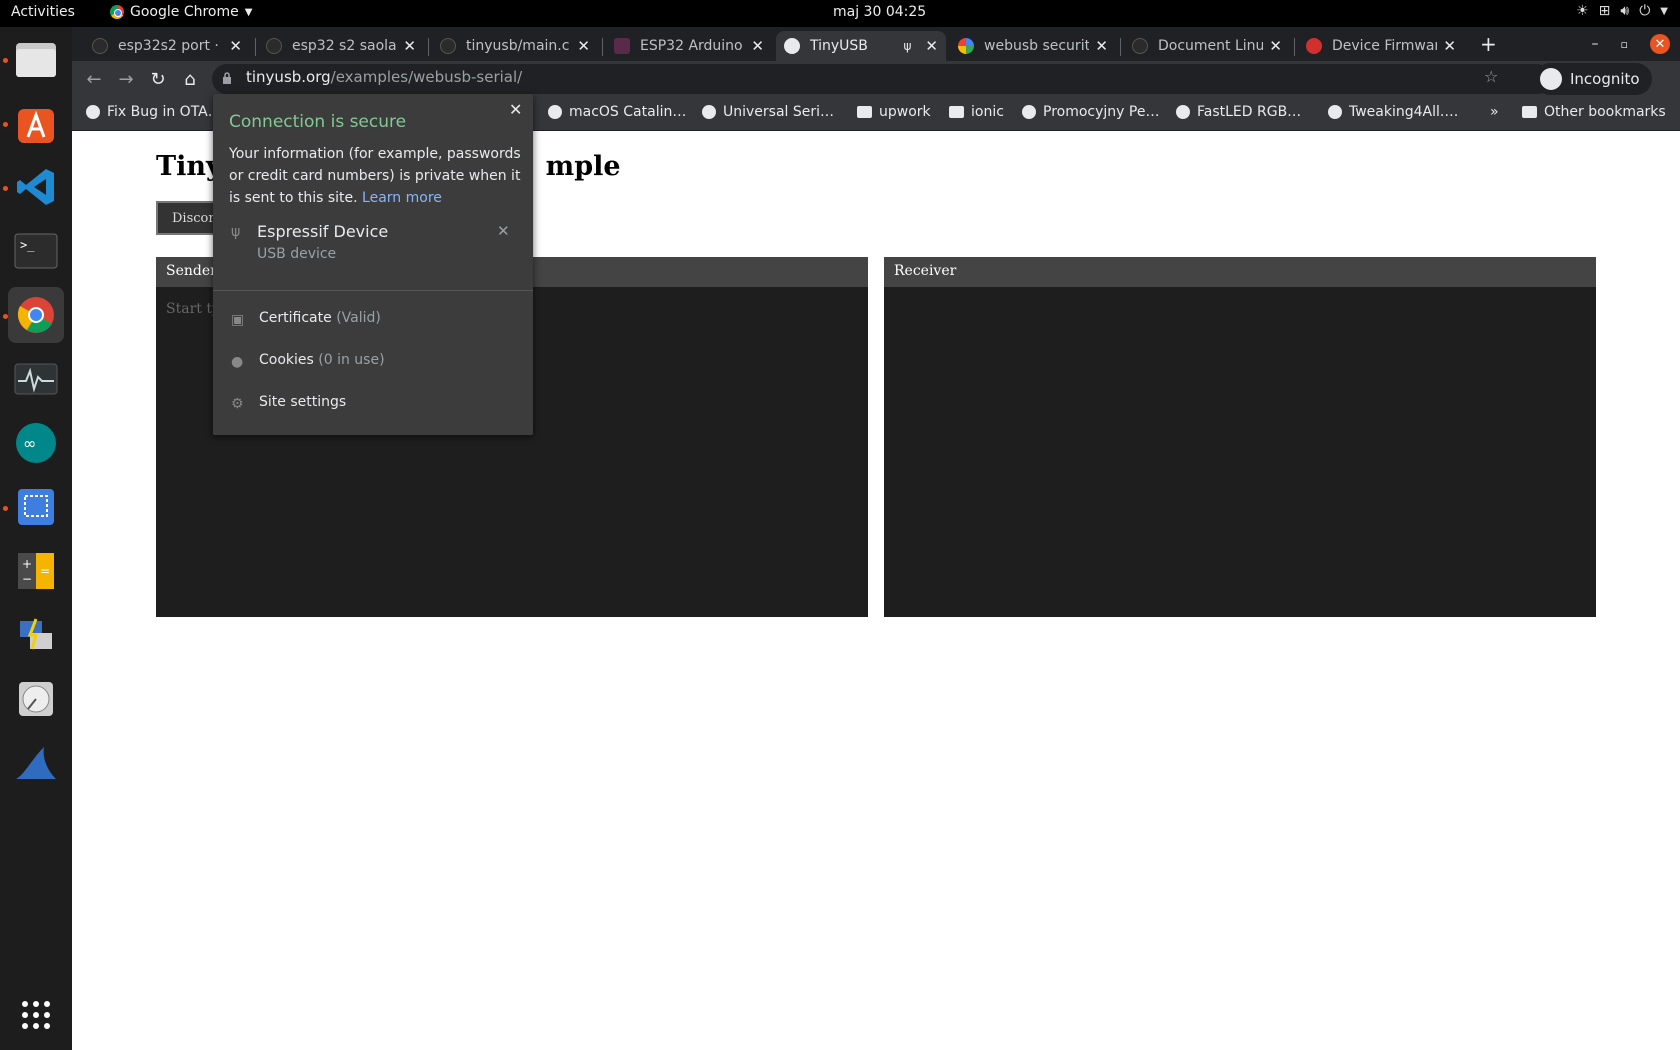 The height and width of the screenshot is (1050, 1680). Describe the element at coordinates (956, 112) in the screenshot. I see `folder-icon` at that location.